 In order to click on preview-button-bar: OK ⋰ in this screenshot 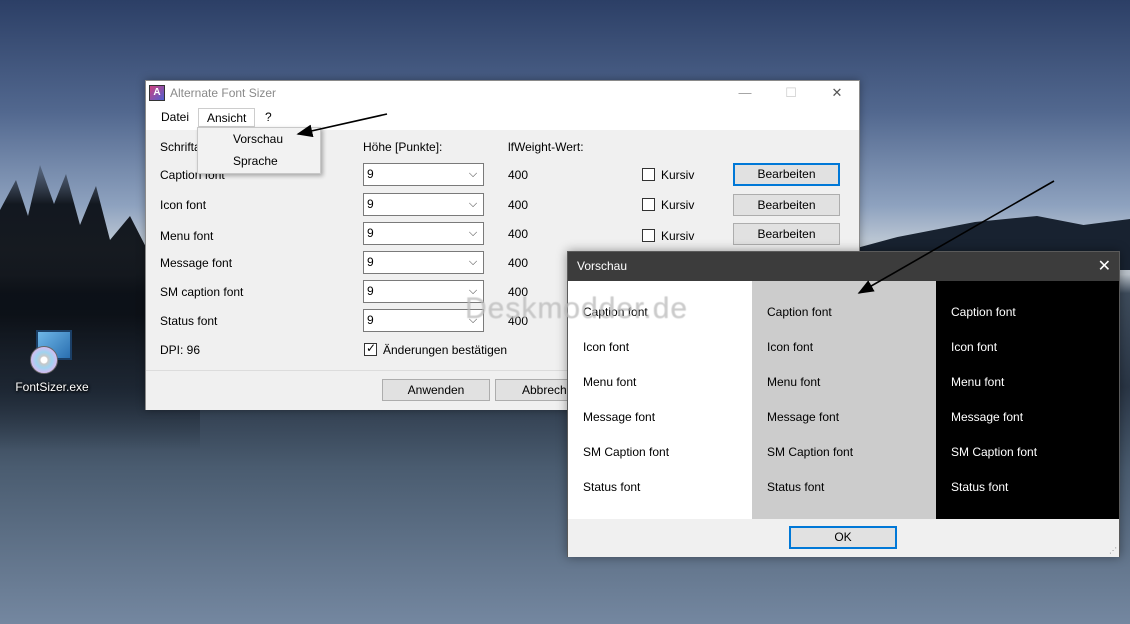, I will do `click(843, 538)`.